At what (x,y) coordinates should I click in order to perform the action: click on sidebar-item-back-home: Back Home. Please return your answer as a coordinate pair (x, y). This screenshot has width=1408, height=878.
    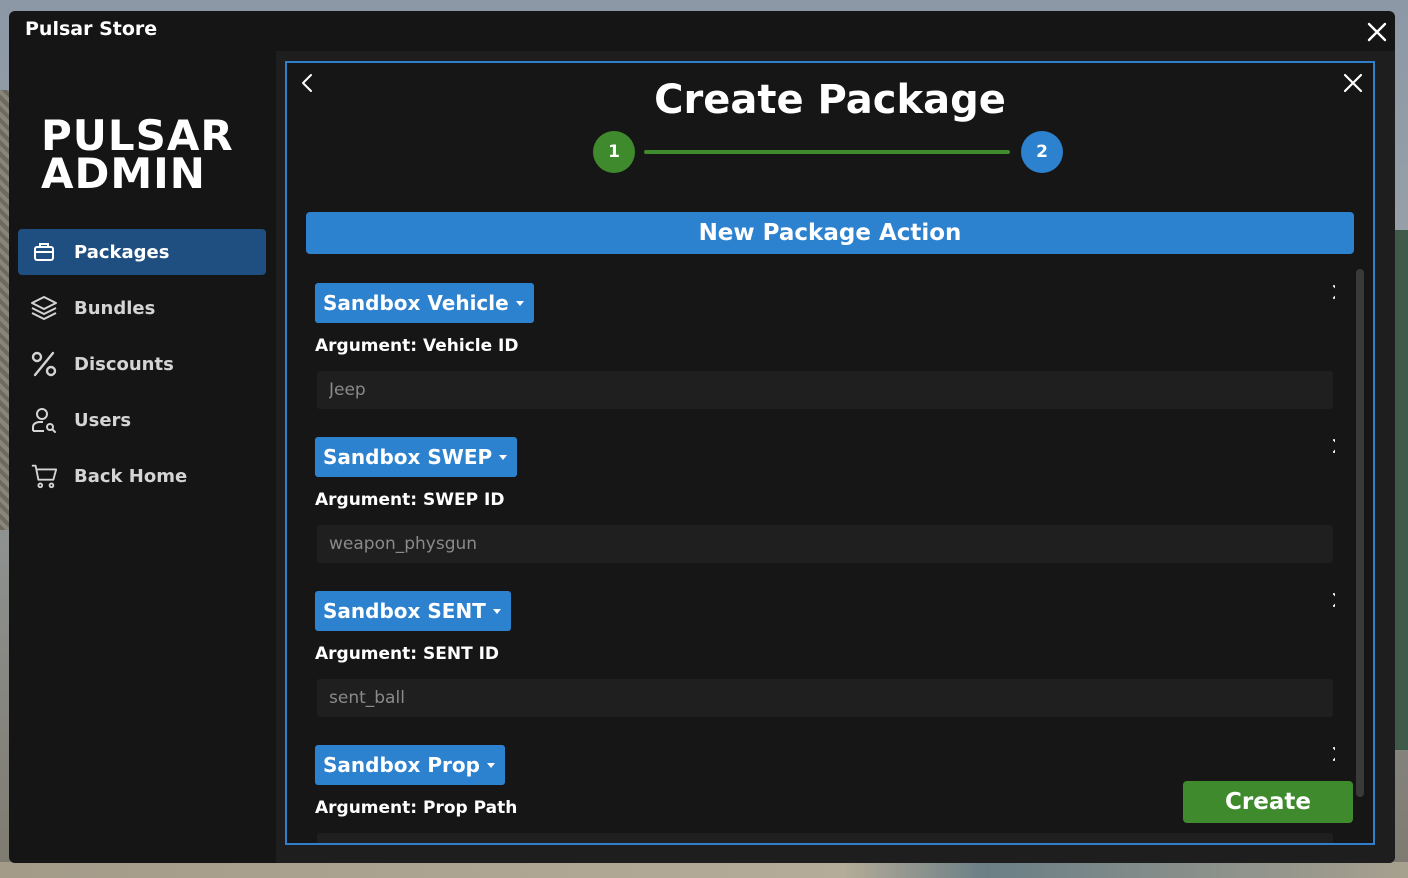
    Looking at the image, I should click on (142, 476).